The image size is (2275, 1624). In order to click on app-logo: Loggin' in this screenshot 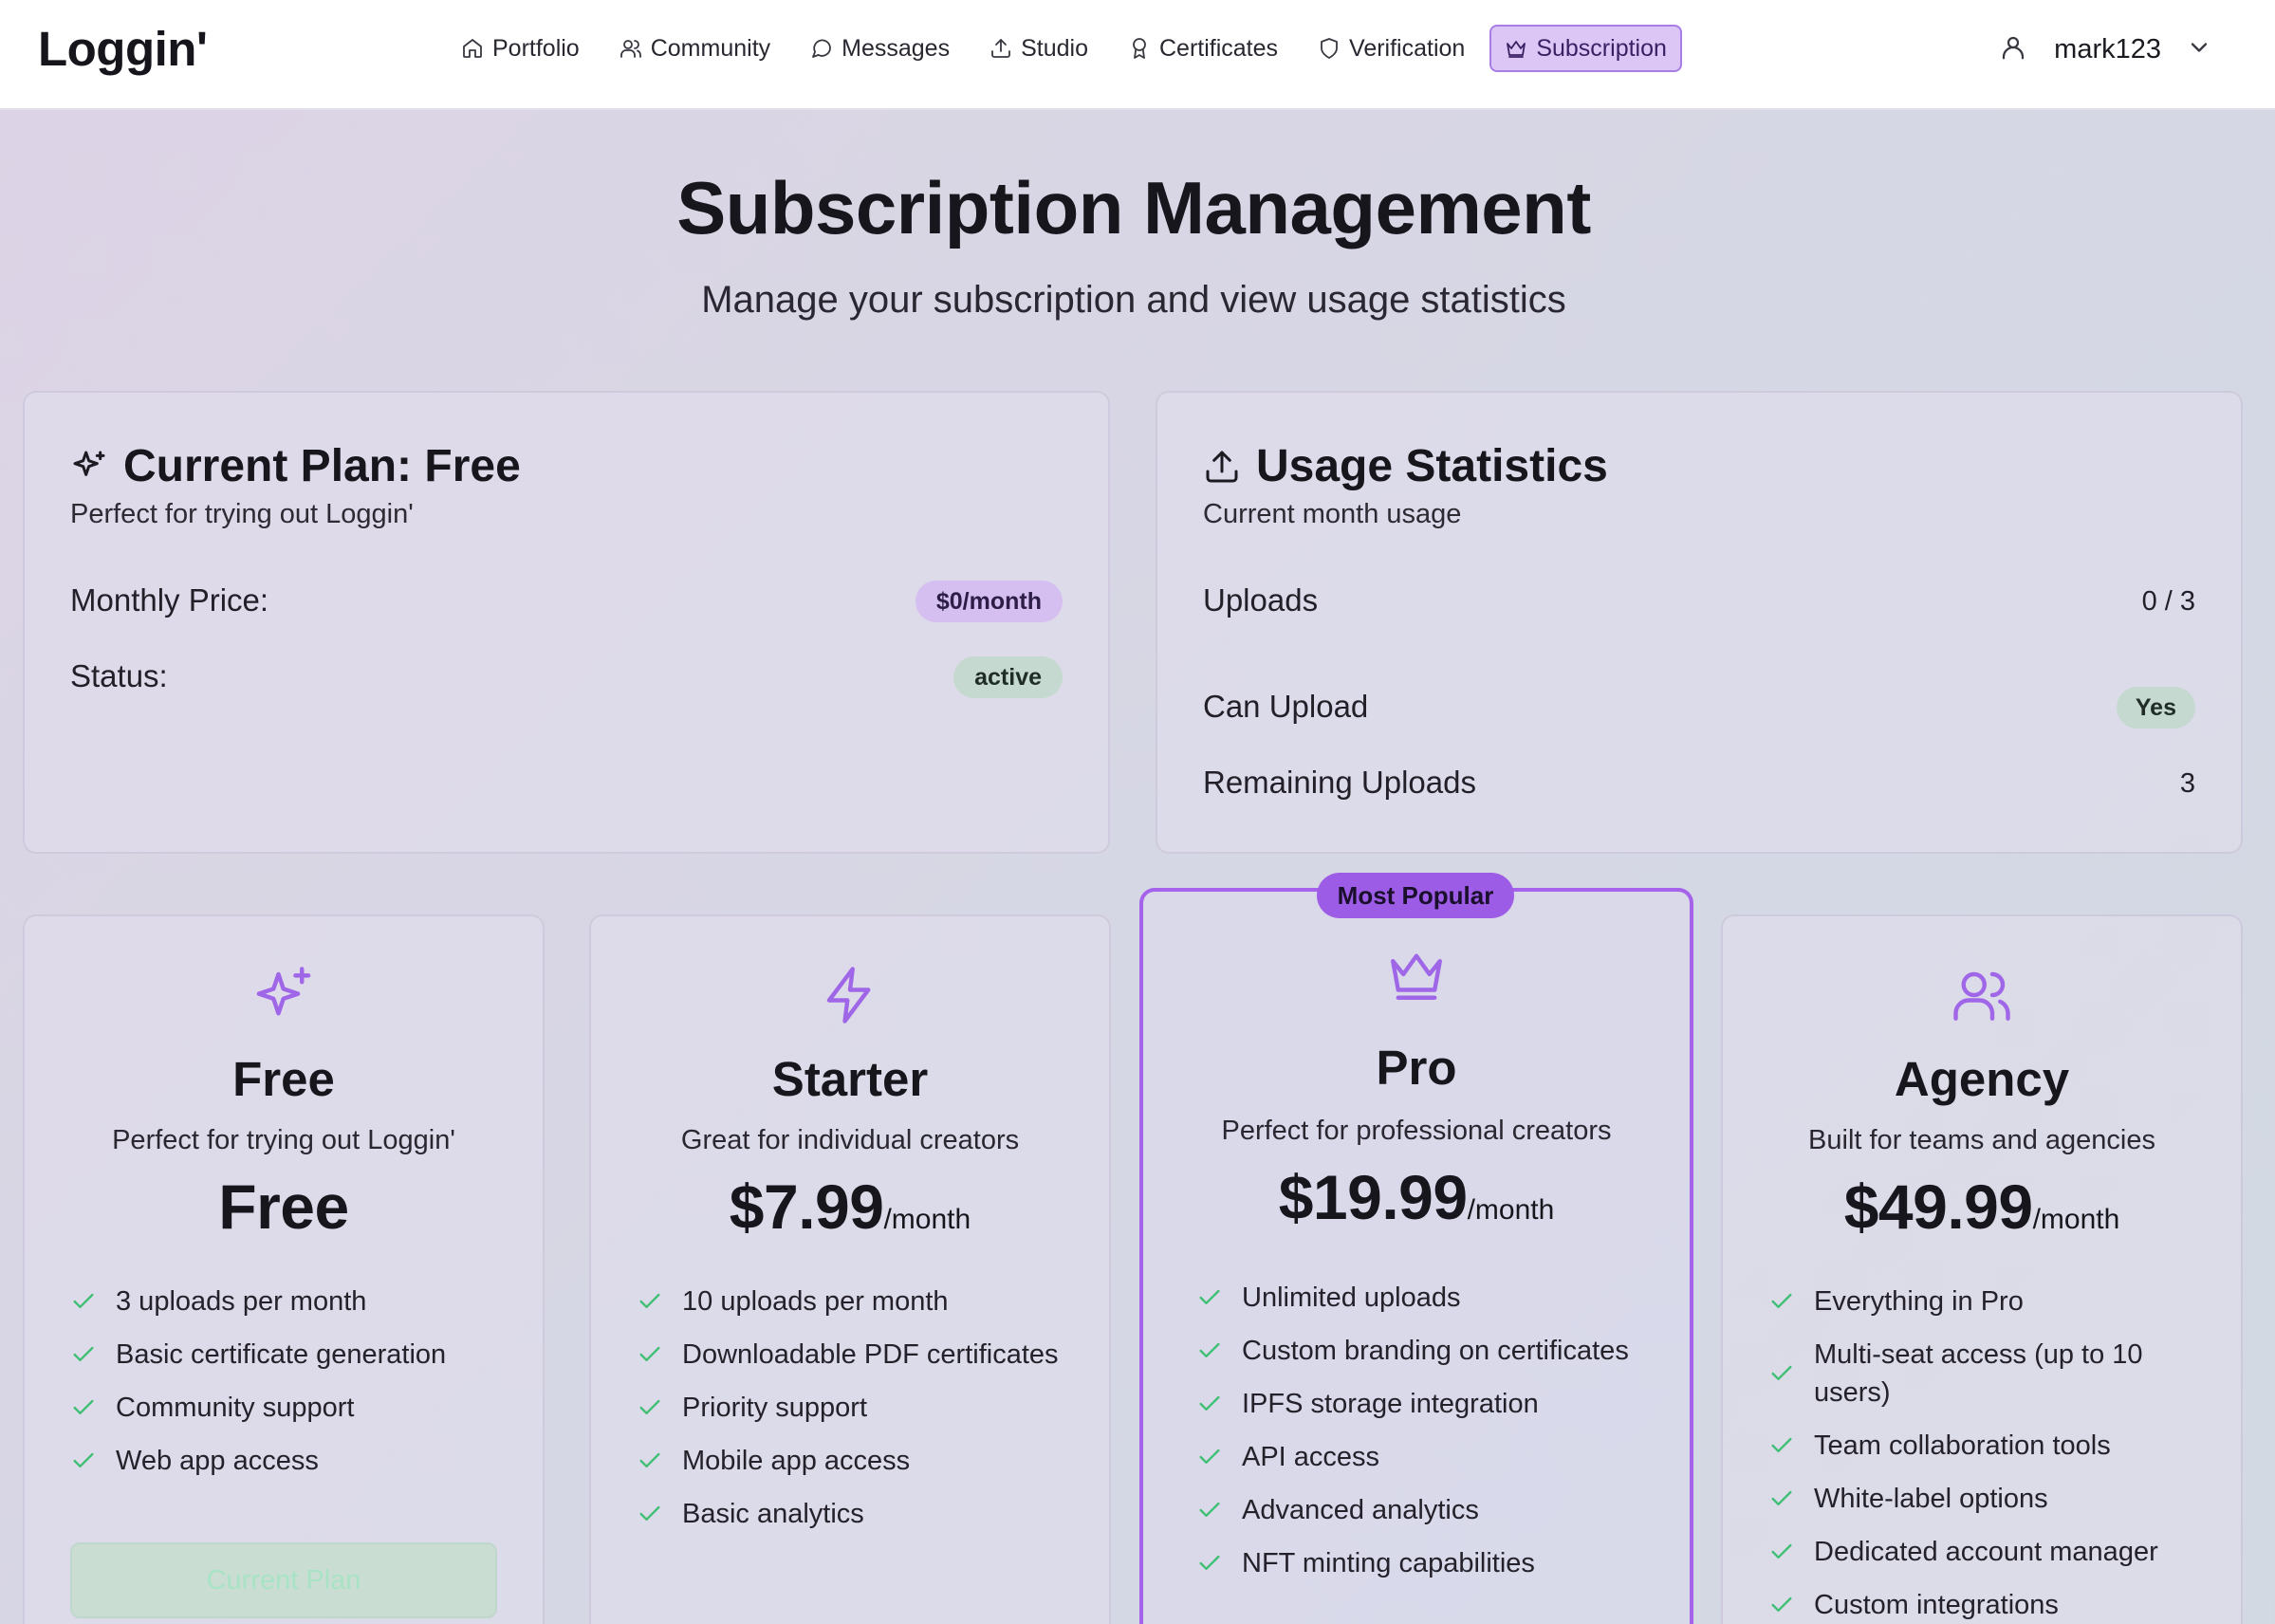, I will do `click(123, 49)`.